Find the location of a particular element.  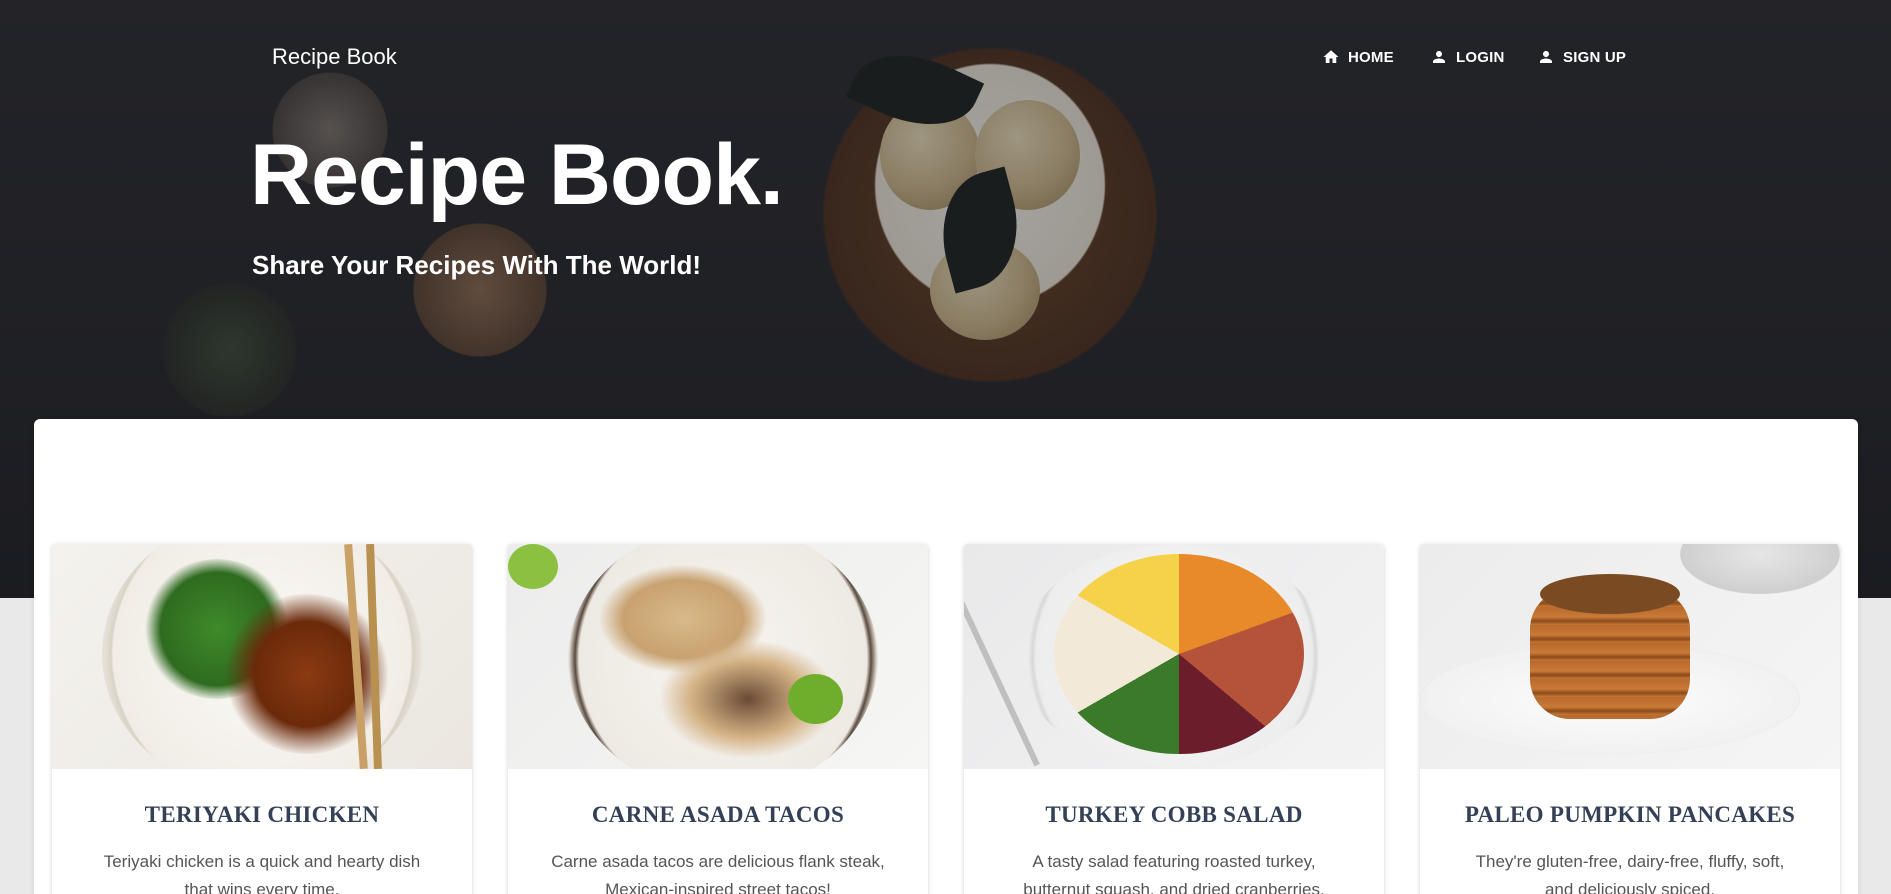

hero-title: Recipe Book. is located at coordinates (517, 175).